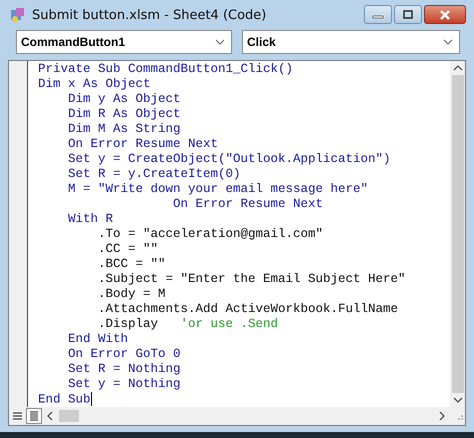 This screenshot has width=474, height=438. I want to click on close-icon, so click(445, 15).